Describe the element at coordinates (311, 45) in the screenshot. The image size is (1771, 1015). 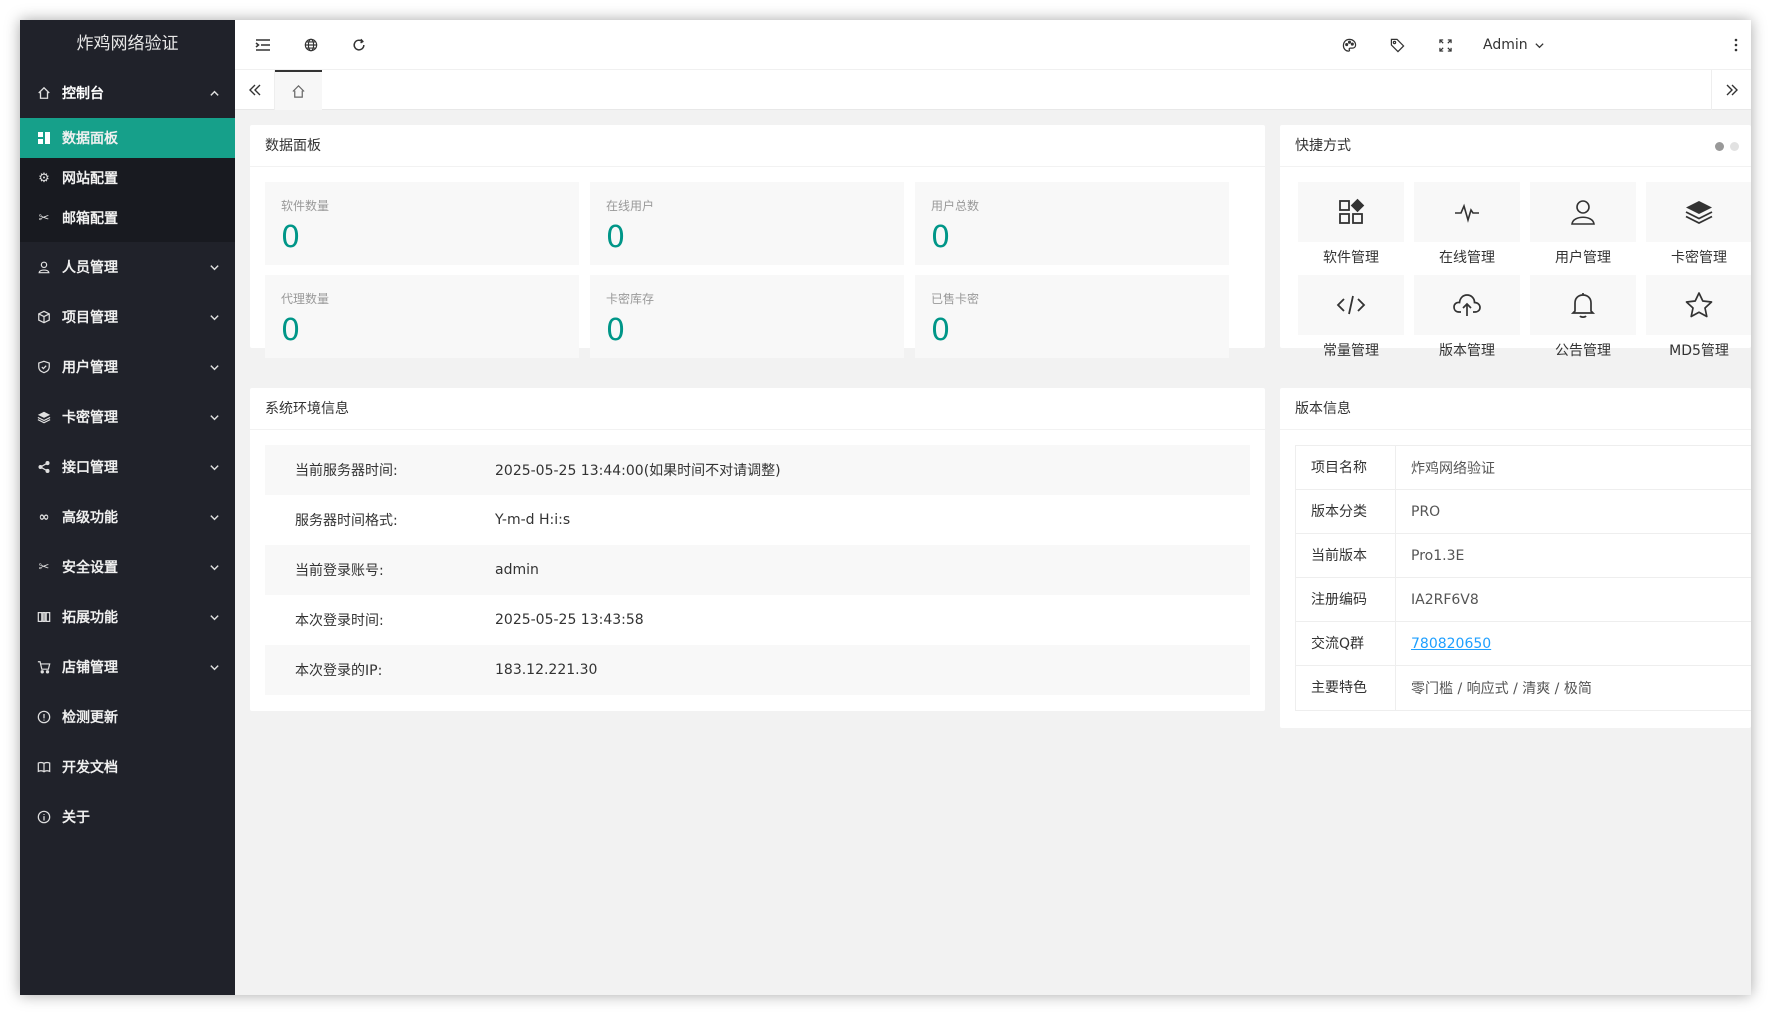
I see `globe-icon` at that location.